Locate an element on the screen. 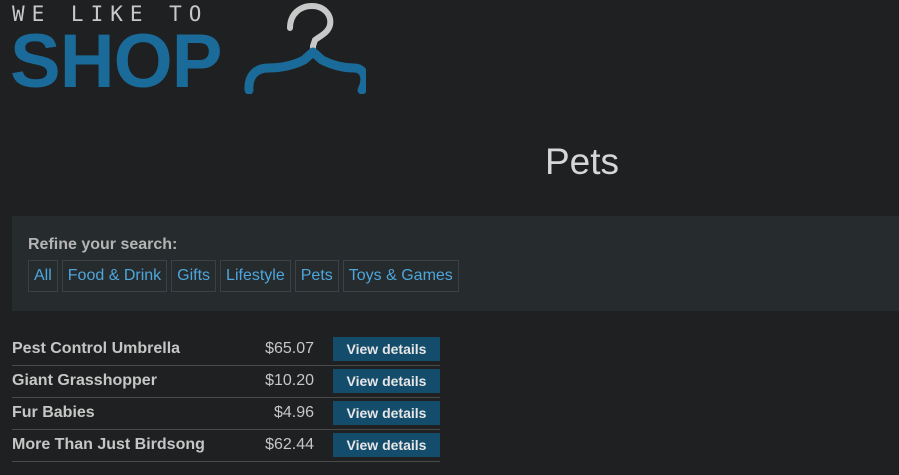  product-name: Giant Grasshopper is located at coordinates (84, 380).